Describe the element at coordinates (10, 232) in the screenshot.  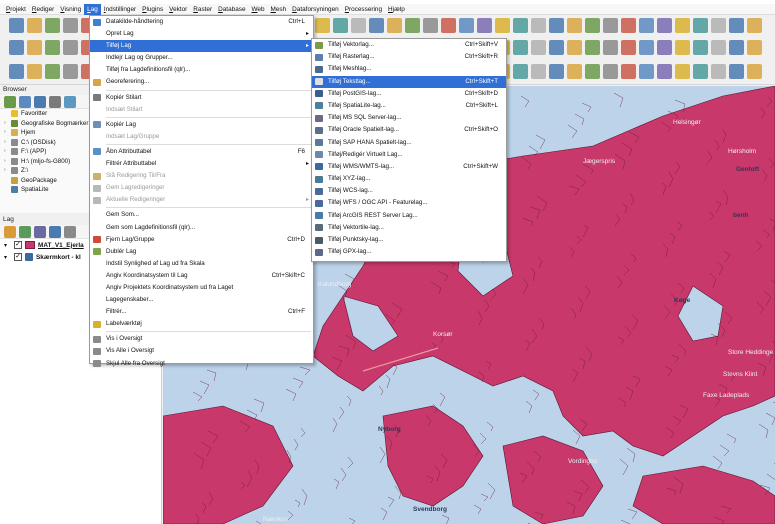
I see `style-icon` at that location.